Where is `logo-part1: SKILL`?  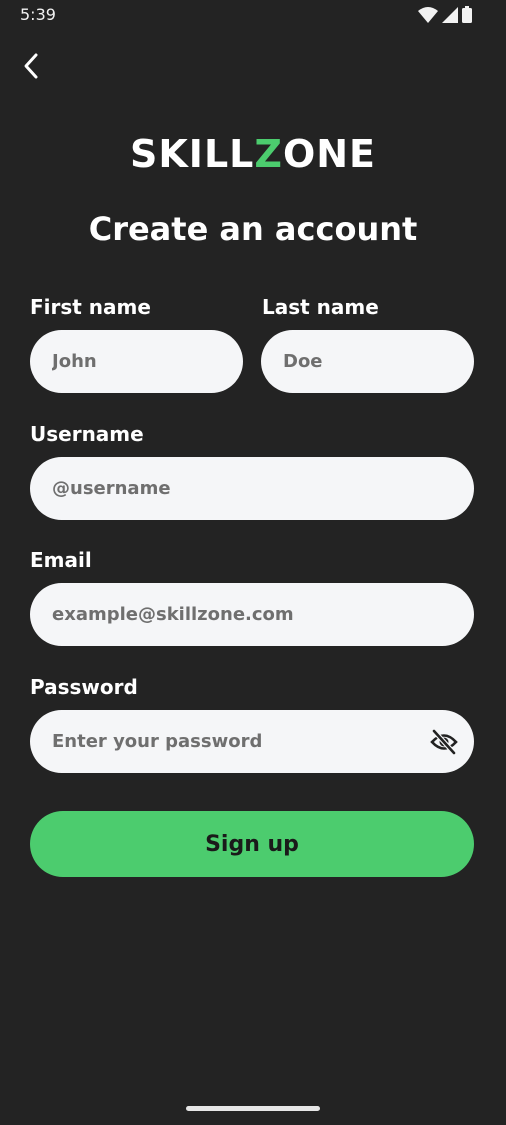
logo-part1: SKILL is located at coordinates (192, 154).